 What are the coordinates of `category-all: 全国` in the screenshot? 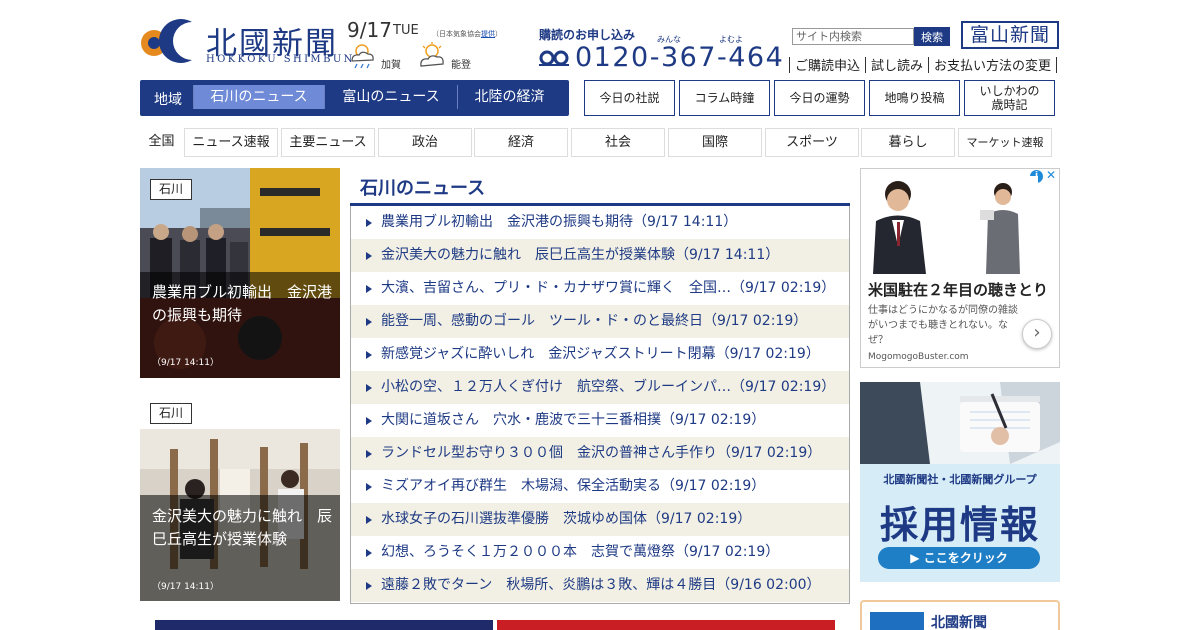 It's located at (161, 142).